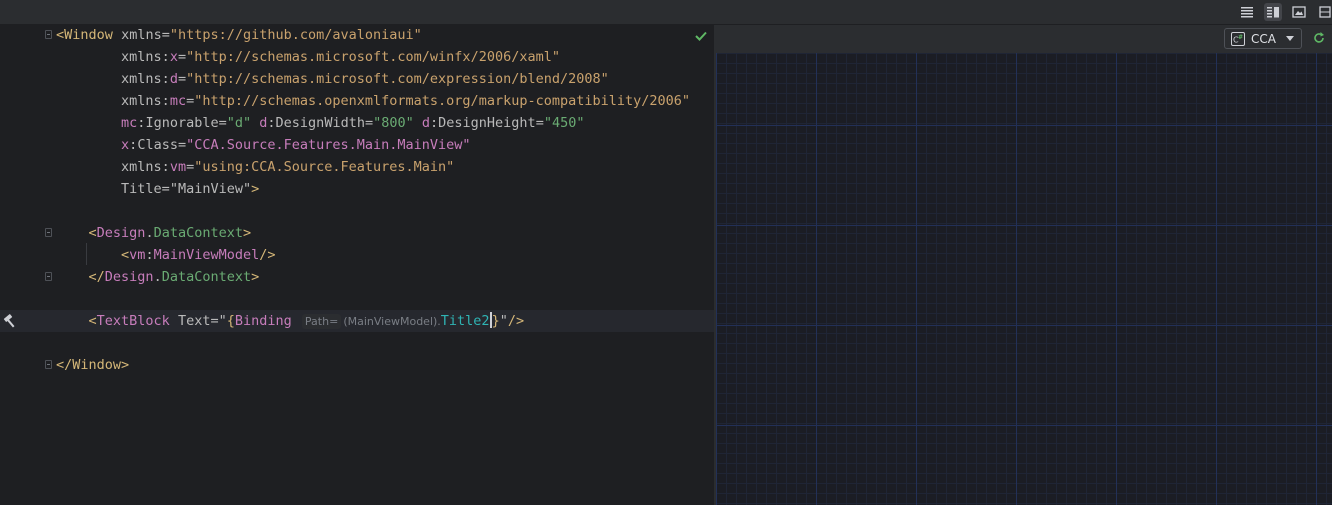 The width and height of the screenshot is (1332, 505). I want to click on preview-only-icon, so click(1299, 12).